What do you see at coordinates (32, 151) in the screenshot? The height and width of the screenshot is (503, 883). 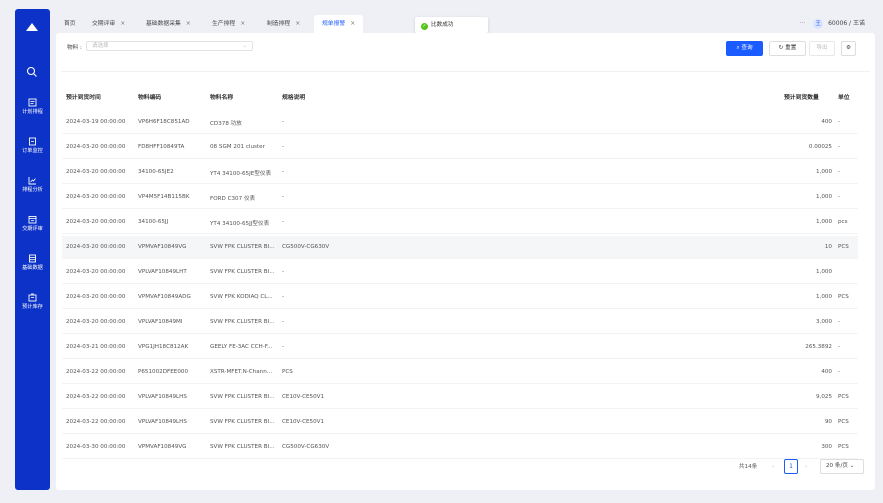 I see `sidebar-item-label: 订单监控` at bounding box center [32, 151].